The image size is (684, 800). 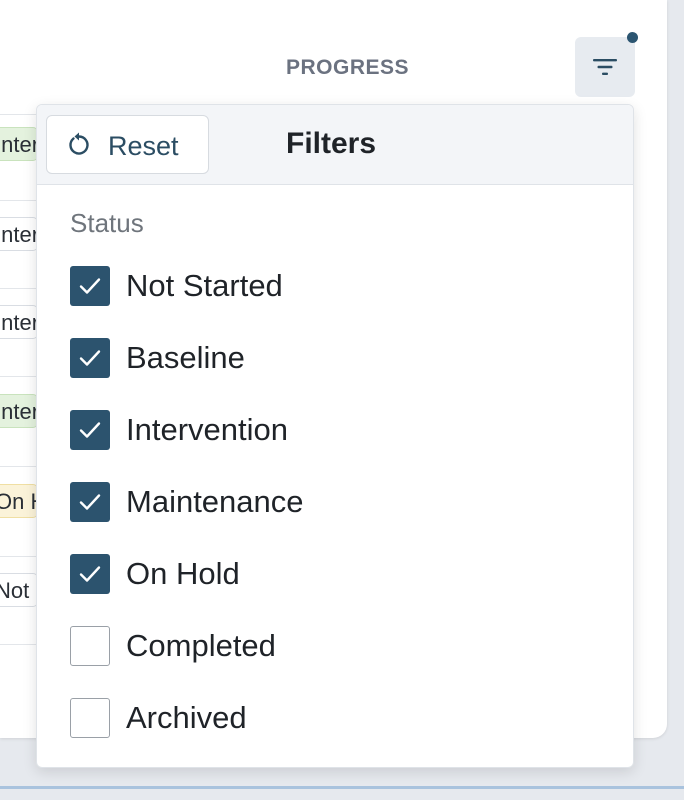 I want to click on reset-icon, so click(x=79, y=143).